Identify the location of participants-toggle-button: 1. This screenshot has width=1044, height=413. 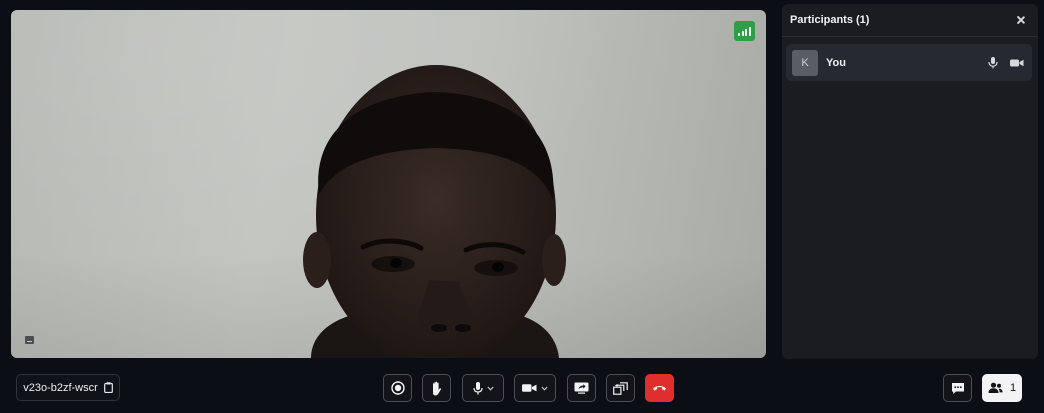
(1002, 388).